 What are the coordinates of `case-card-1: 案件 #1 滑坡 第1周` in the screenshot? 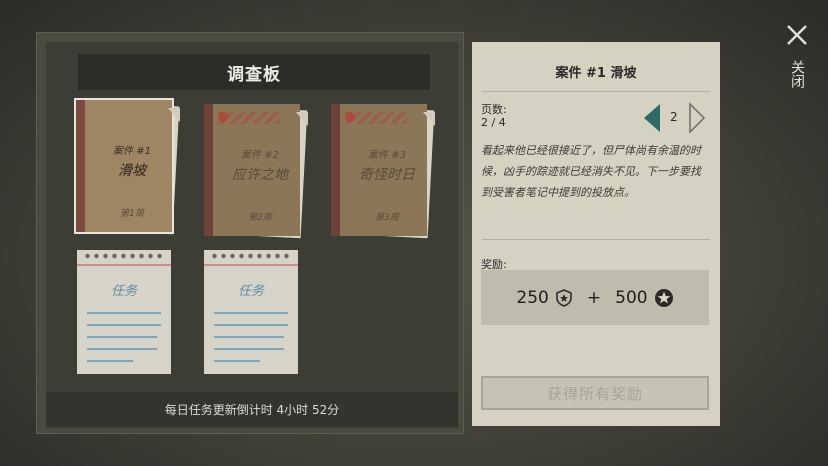 It's located at (128, 167).